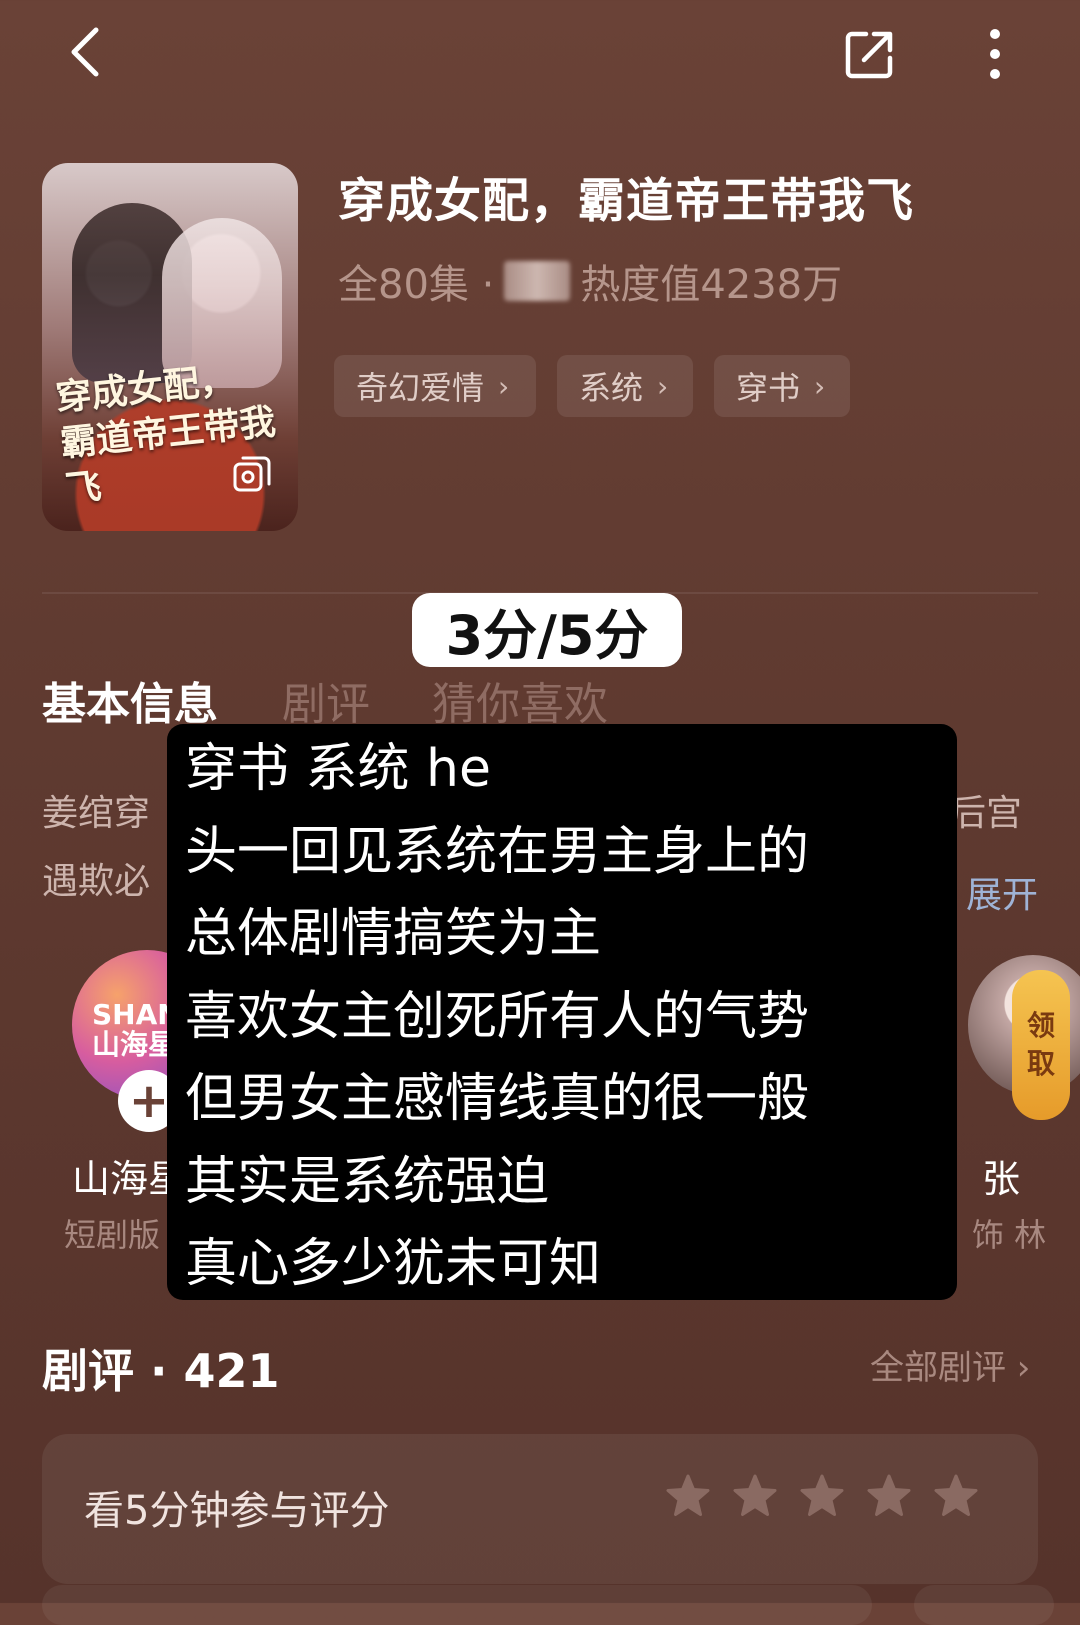  I want to click on synopsis-line2-start: 遇欺必, so click(96, 881).